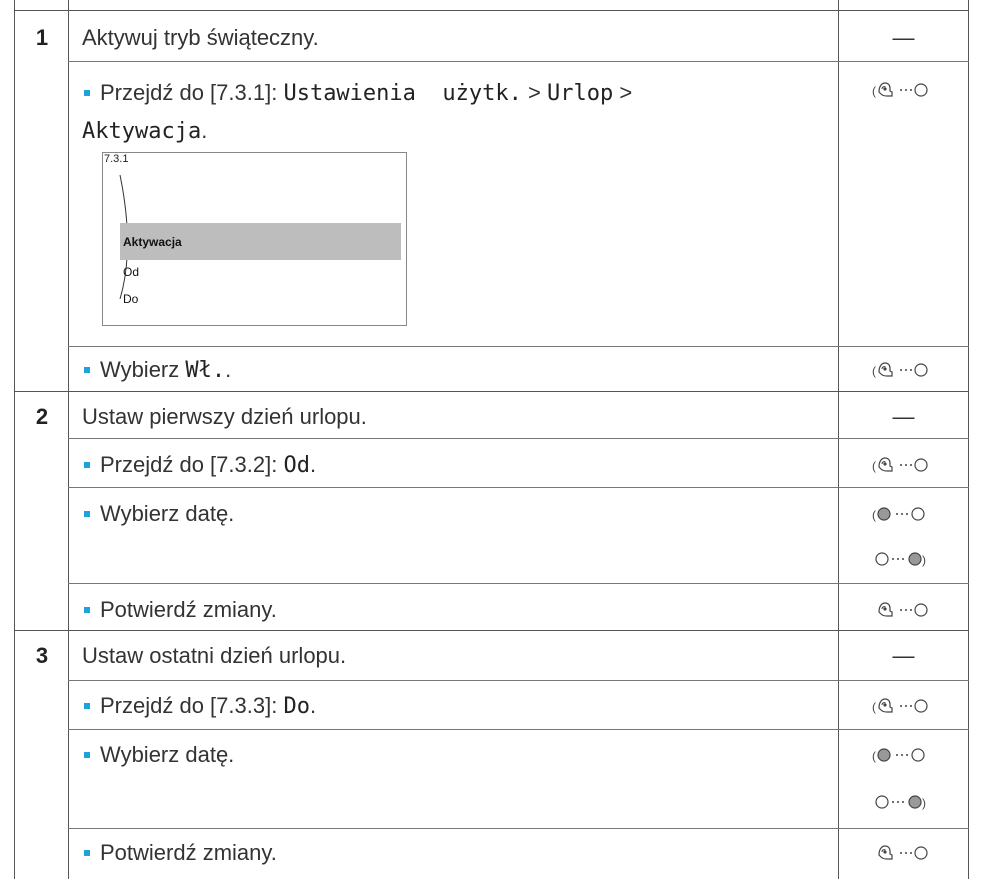  I want to click on step-number: 3, so click(42, 655).